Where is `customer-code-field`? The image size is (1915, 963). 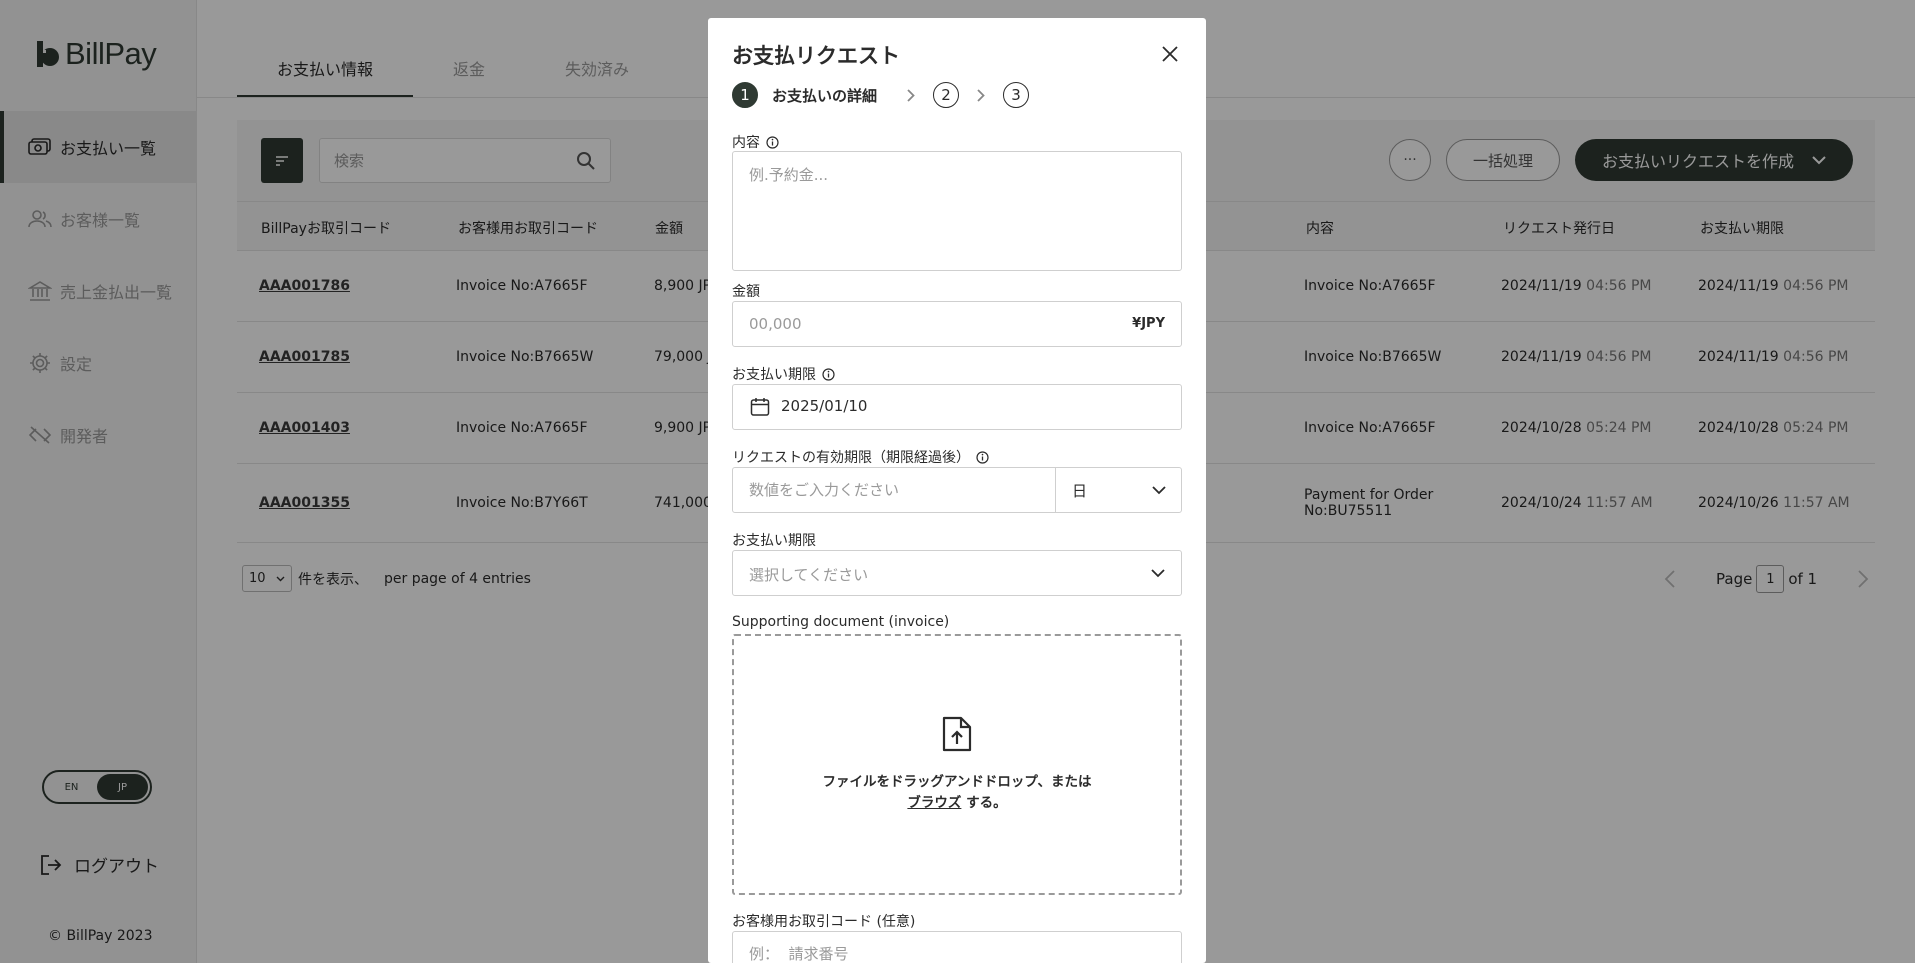 customer-code-field is located at coordinates (957, 947).